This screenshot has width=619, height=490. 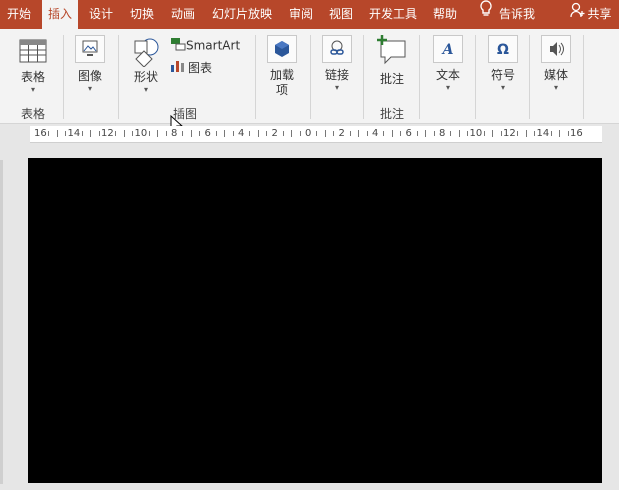 What do you see at coordinates (242, 14) in the screenshot?
I see `tab-slideshow: 幻灯片放映` at bounding box center [242, 14].